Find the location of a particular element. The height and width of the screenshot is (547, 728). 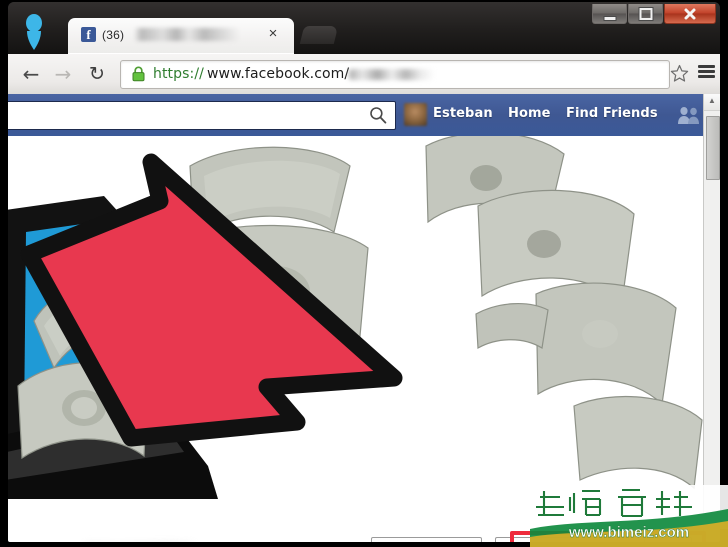

facebook-user-name-link: Esteban is located at coordinates (463, 114).